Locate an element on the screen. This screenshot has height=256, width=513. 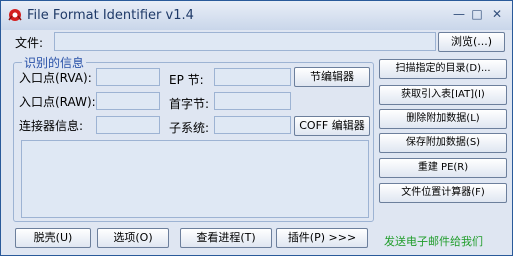
view-process-button: 查看进程(T) is located at coordinates (226, 238).